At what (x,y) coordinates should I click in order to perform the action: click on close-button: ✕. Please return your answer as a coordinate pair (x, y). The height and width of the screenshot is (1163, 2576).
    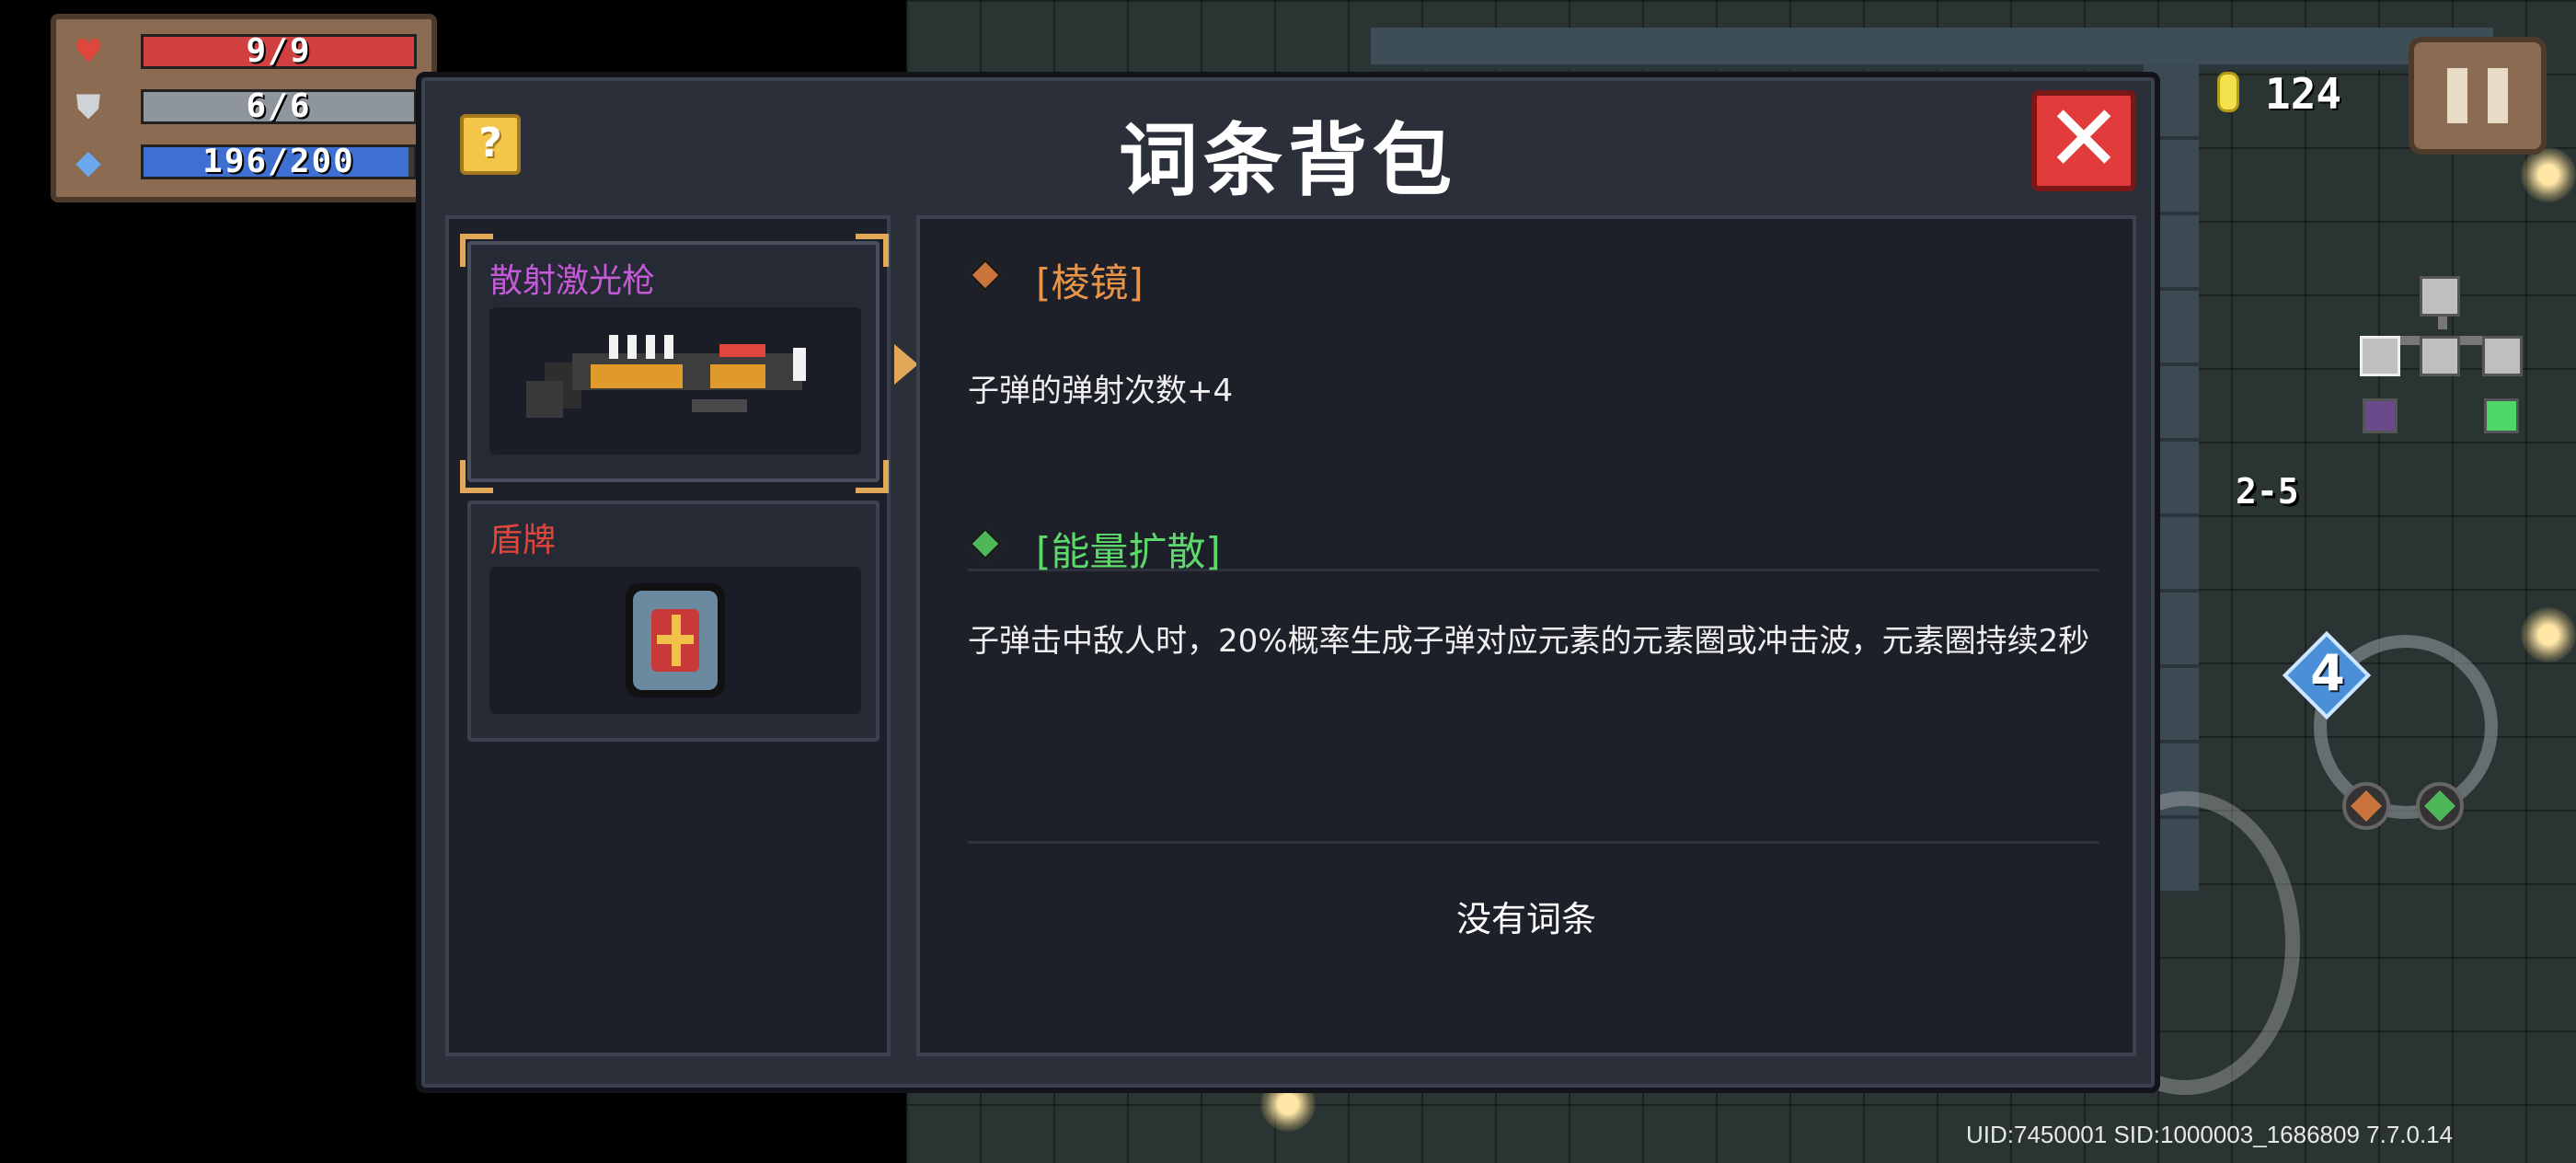
    Looking at the image, I should click on (2083, 139).